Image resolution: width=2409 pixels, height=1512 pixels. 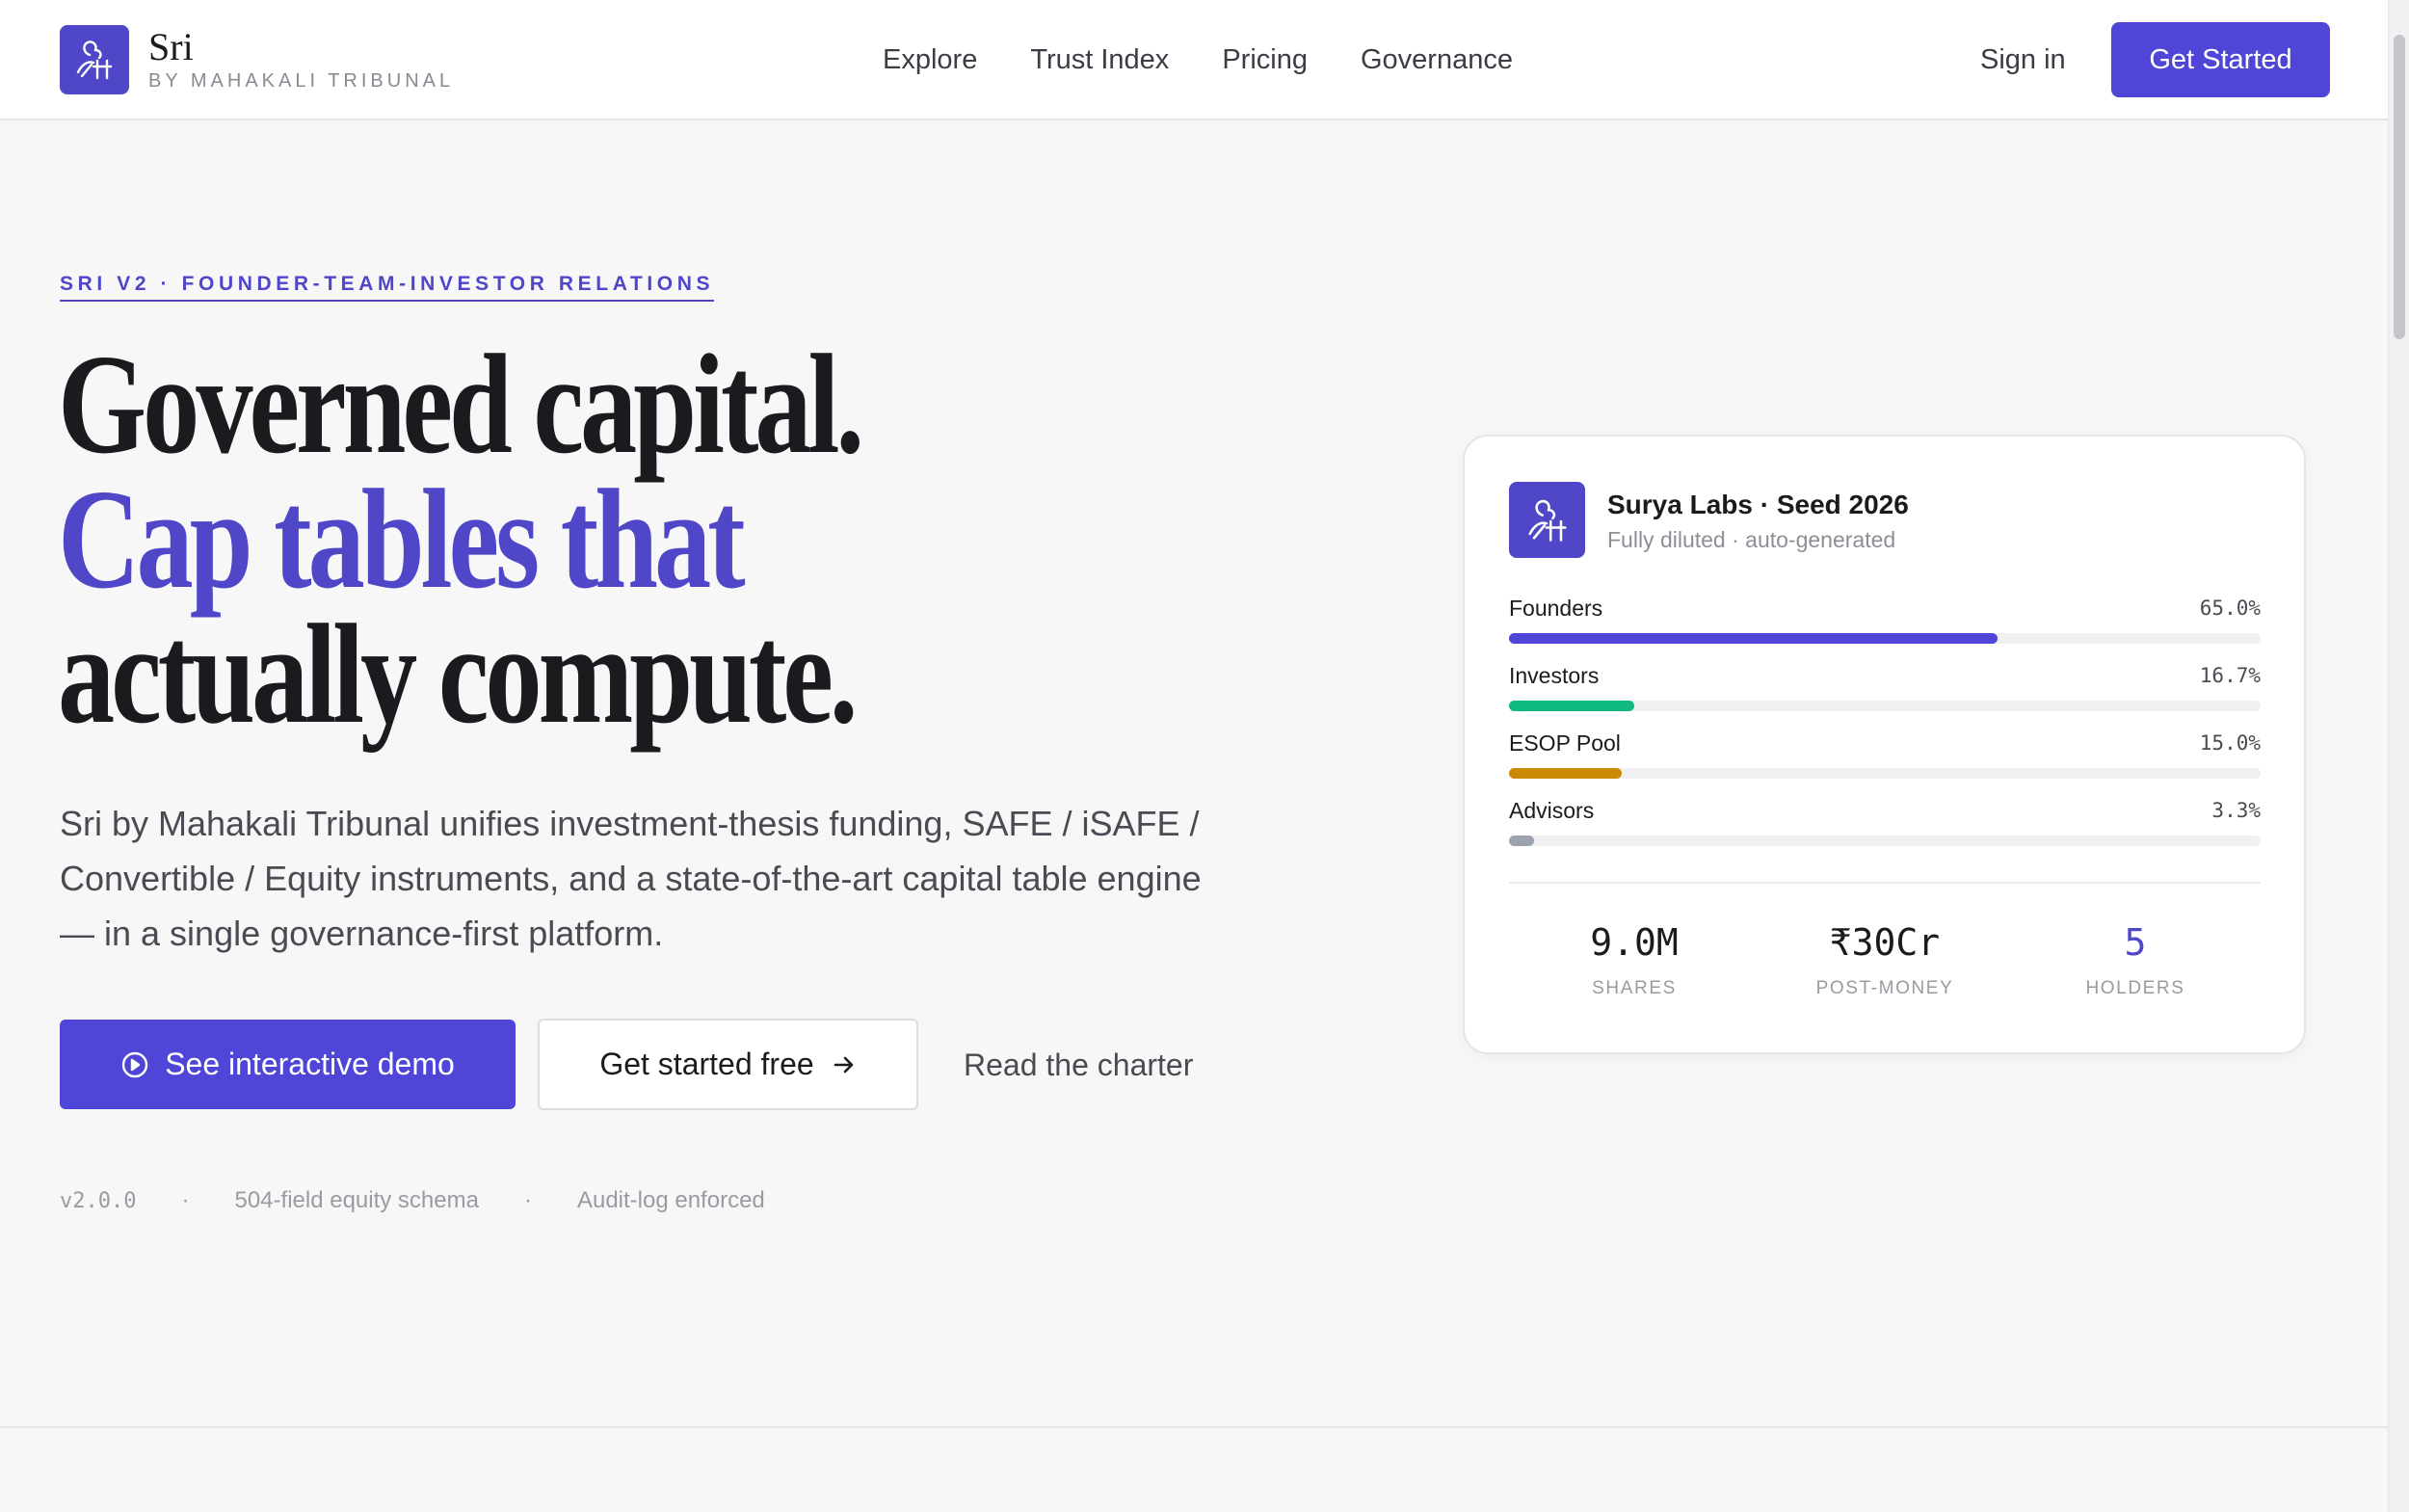 What do you see at coordinates (1885, 883) in the screenshot?
I see `card-divider` at bounding box center [1885, 883].